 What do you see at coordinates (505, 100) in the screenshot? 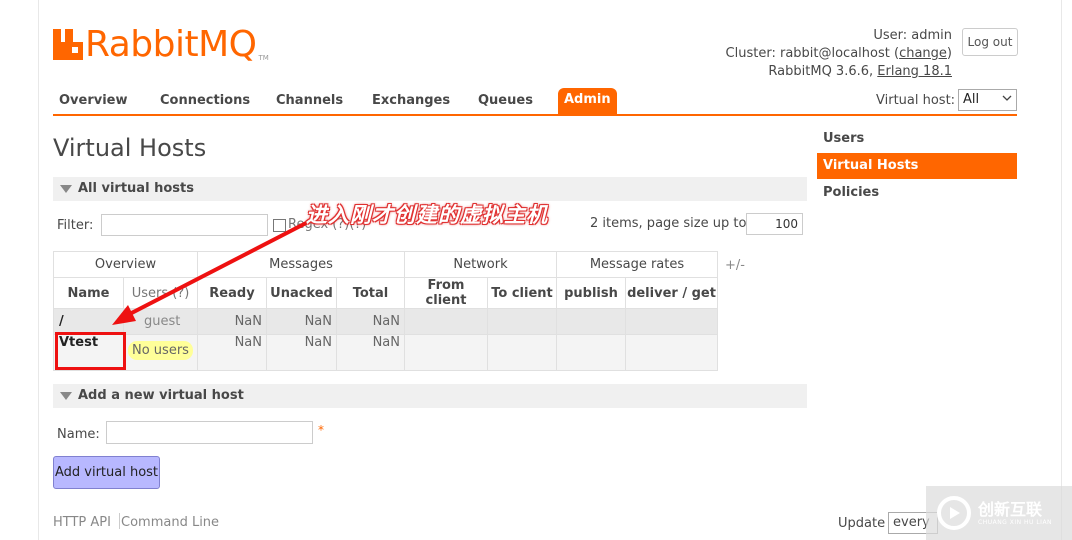
I see `tab-queues: Queues` at bounding box center [505, 100].